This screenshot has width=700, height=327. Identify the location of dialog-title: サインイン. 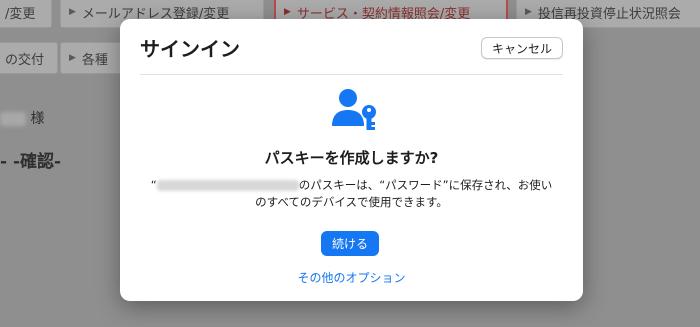
(190, 49).